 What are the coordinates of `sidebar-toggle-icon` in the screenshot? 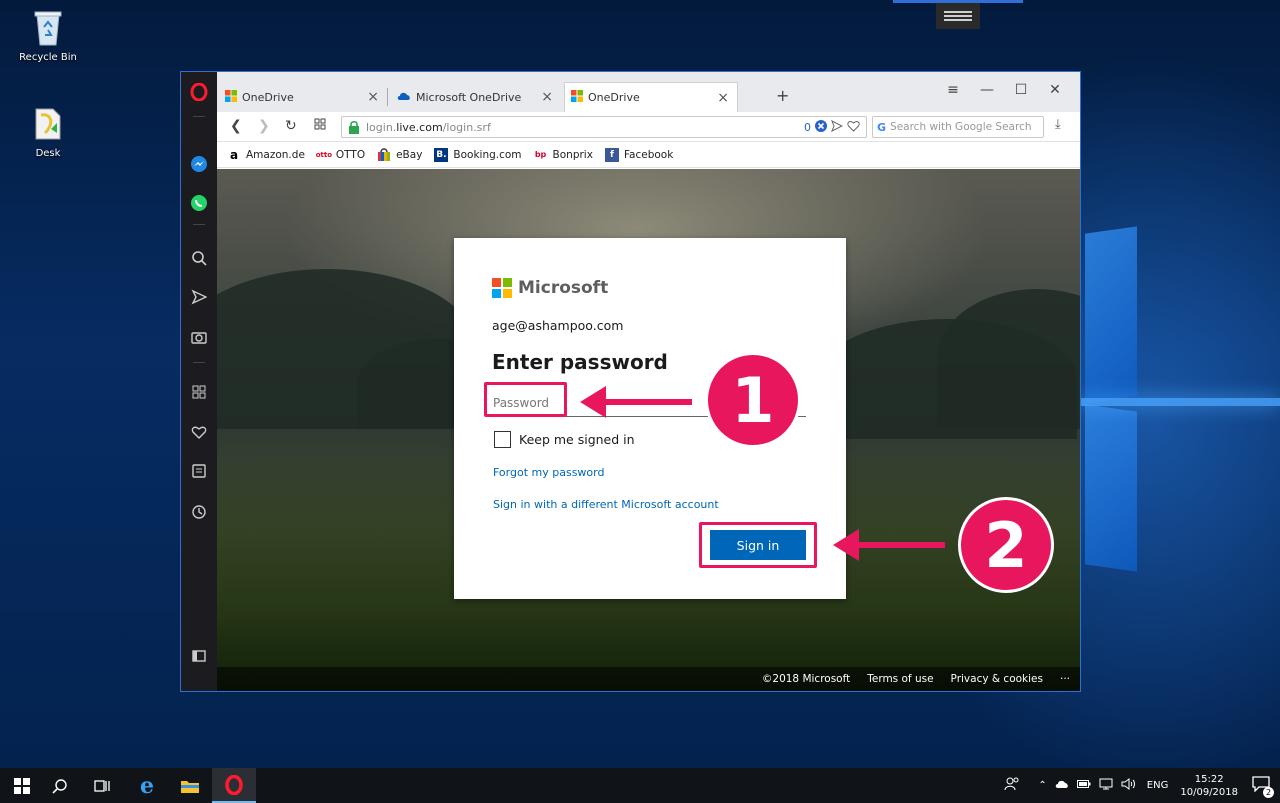 It's located at (199, 656).